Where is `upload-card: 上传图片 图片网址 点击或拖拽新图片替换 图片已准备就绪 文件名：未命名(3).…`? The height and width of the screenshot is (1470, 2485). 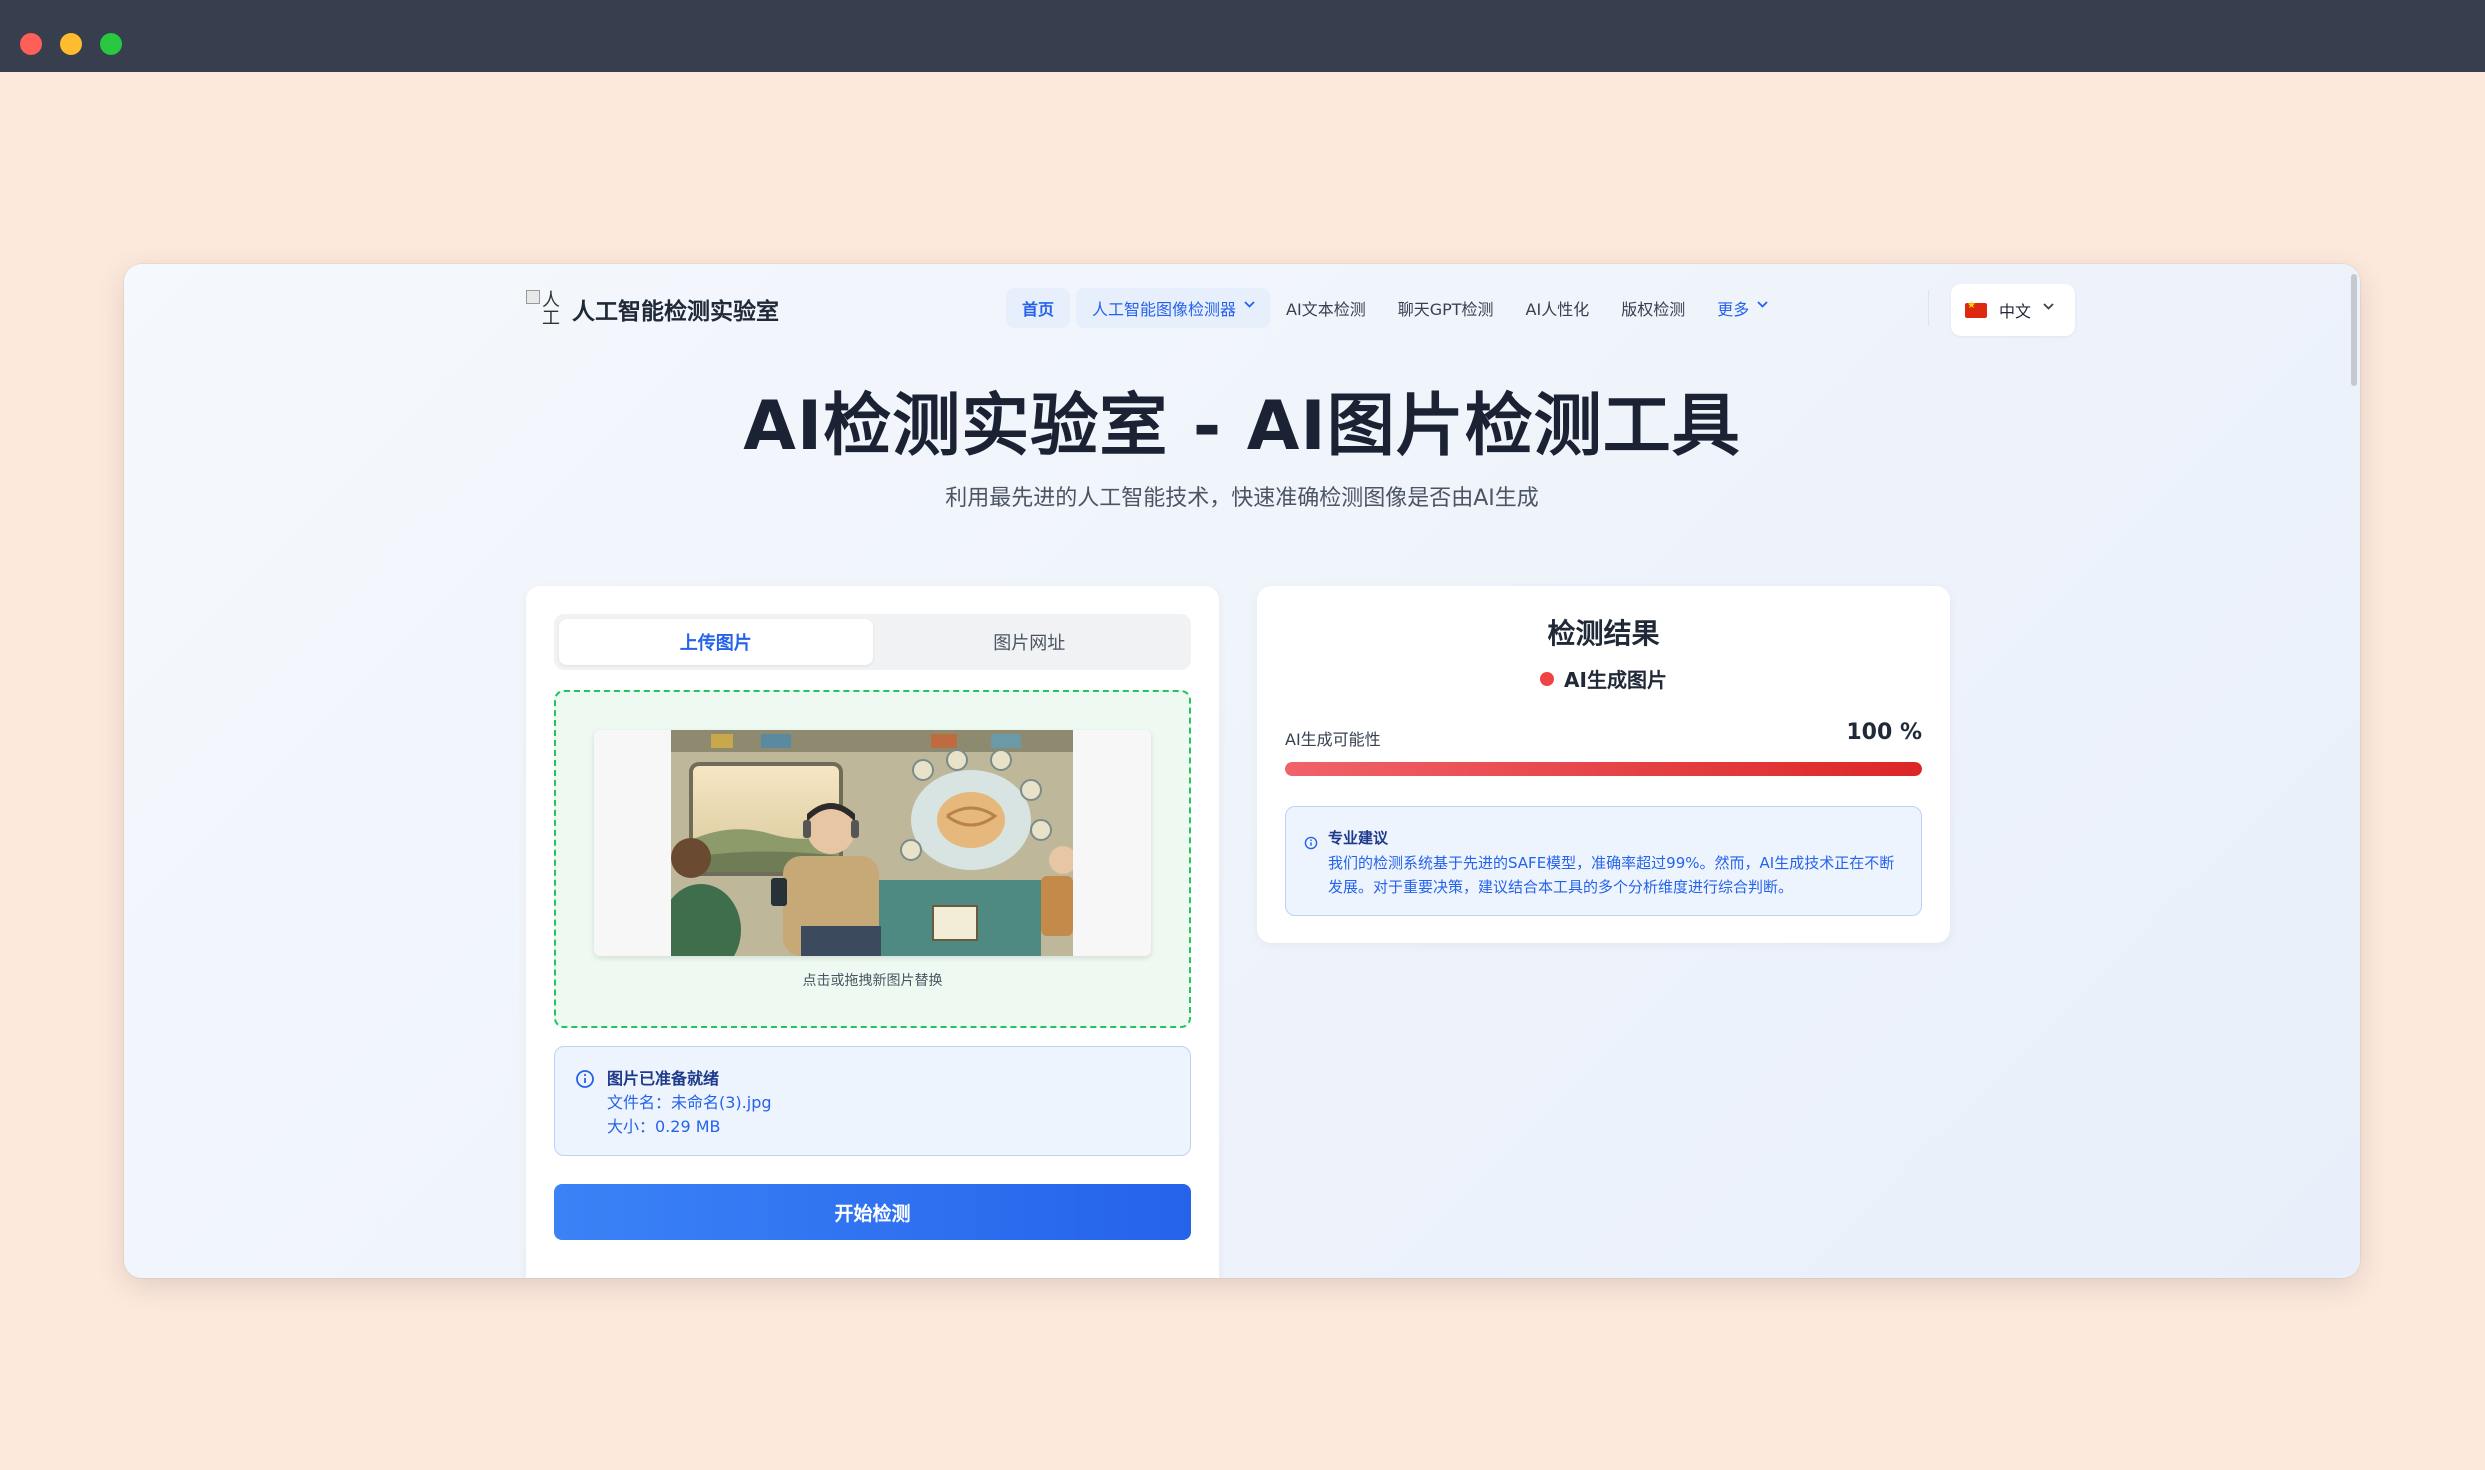 upload-card: 上传图片 图片网址 点击或拖拽新图片替换 图片已准备就绪 文件名：未命名(3).… is located at coordinates (872, 932).